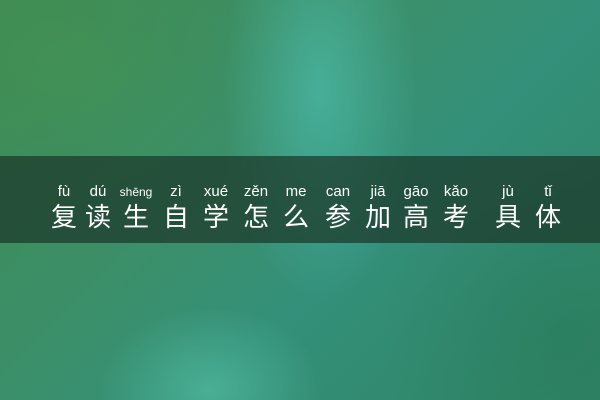  What do you see at coordinates (255, 218) in the screenshot?
I see `title-char-hanzi: 怎` at bounding box center [255, 218].